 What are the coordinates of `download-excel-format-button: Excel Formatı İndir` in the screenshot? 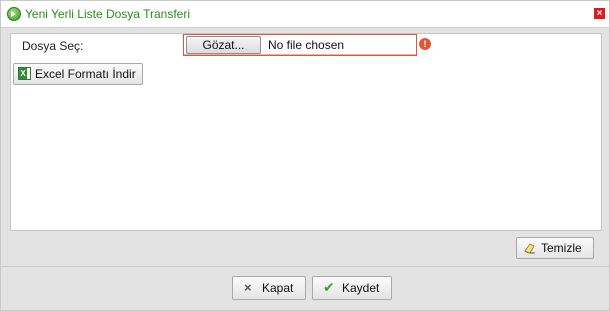 It's located at (78, 74).